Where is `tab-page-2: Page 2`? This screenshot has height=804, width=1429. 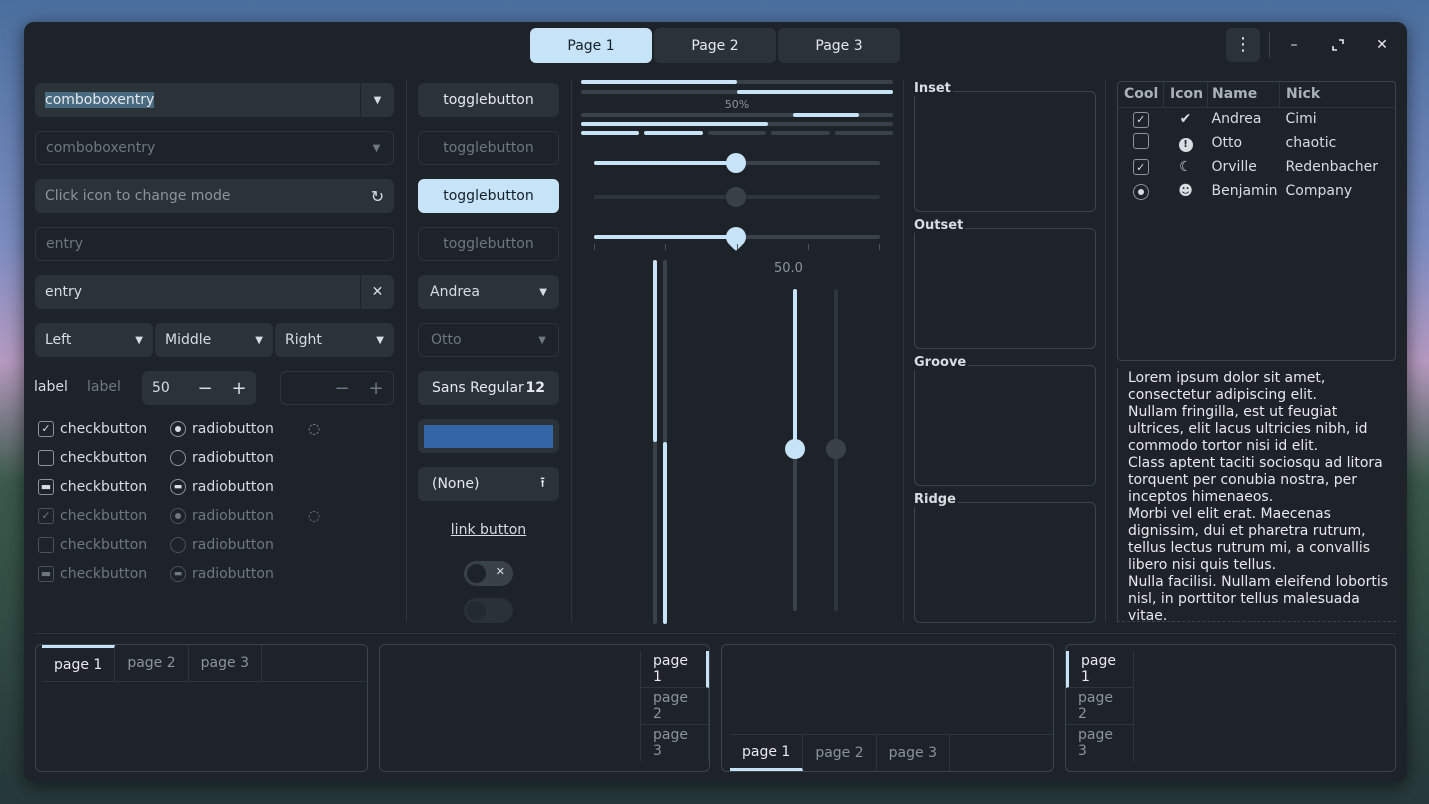
tab-page-2: Page 2 is located at coordinates (715, 45).